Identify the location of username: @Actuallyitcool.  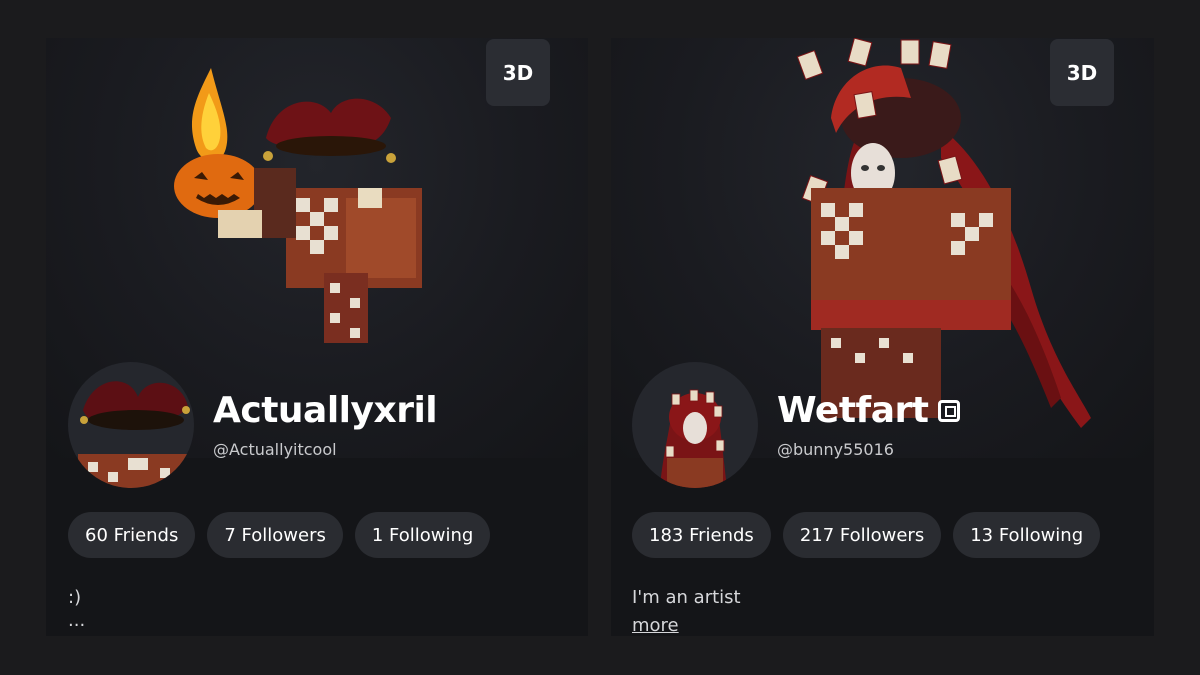
(275, 449).